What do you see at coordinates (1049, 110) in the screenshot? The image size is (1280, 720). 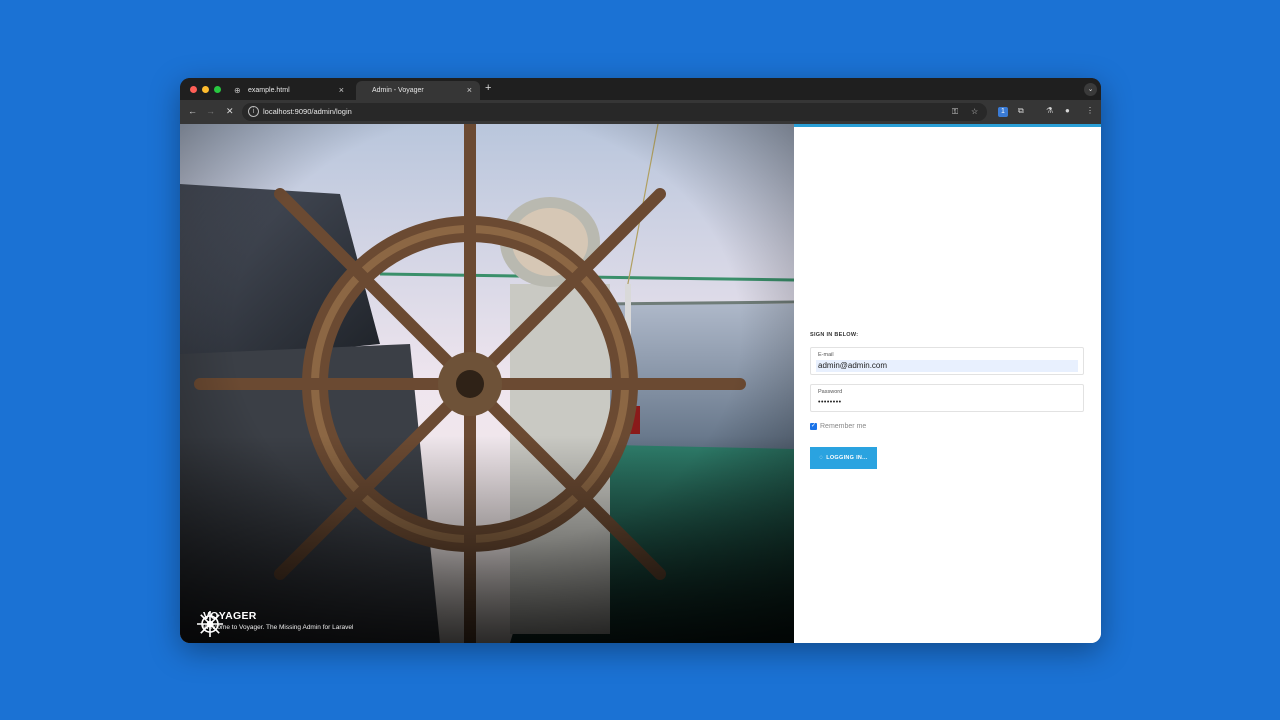 I see `labs-flask-icon: ⚗` at bounding box center [1049, 110].